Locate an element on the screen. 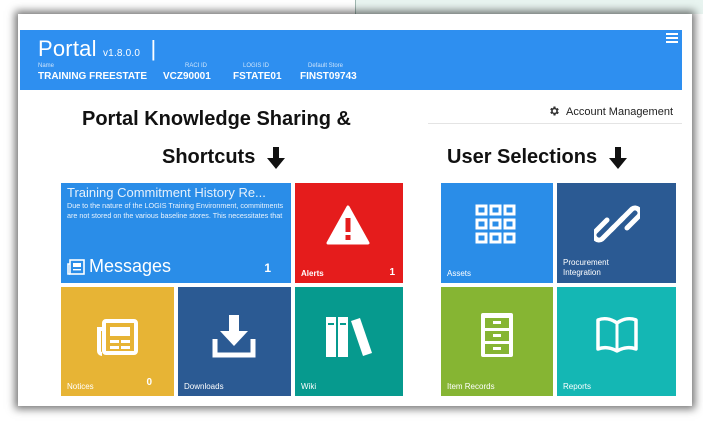 Image resolution: width=703 pixels, height=421 pixels. background-panel-left is located at coordinates (177, 7).